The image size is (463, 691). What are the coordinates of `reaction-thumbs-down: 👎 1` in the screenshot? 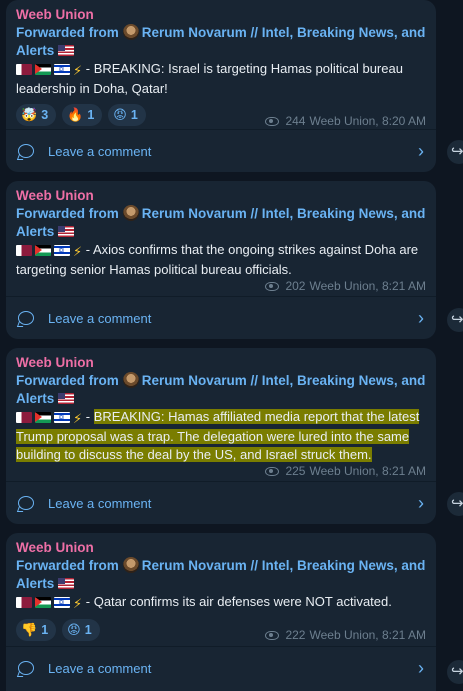 It's located at (36, 630).